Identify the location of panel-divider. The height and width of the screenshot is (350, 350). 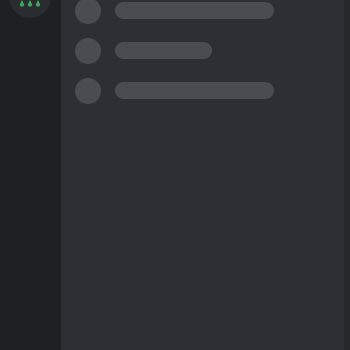
(347, 175).